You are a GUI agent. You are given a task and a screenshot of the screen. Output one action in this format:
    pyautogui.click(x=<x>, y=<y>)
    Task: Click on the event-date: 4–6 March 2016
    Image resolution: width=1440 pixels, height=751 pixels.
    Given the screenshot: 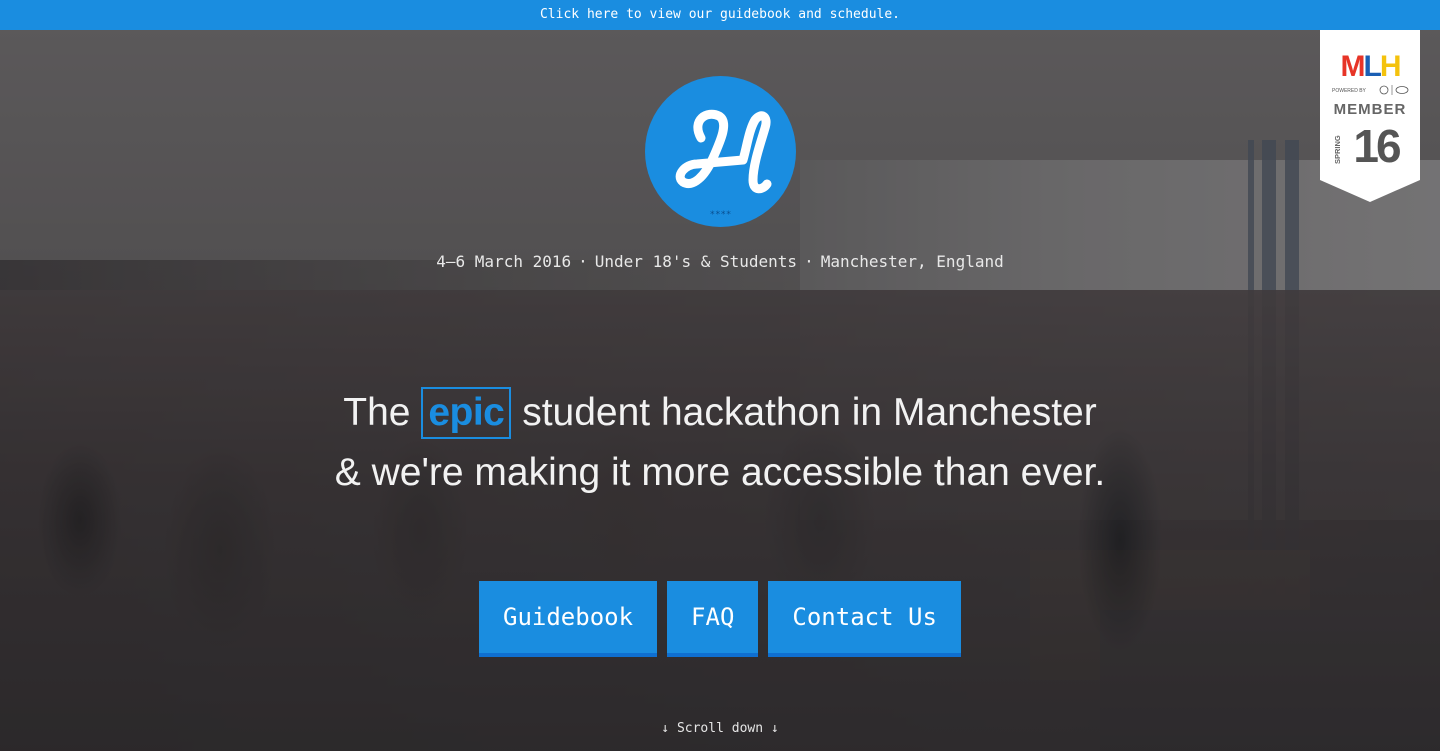 What is the action you would take?
    pyautogui.click(x=504, y=261)
    